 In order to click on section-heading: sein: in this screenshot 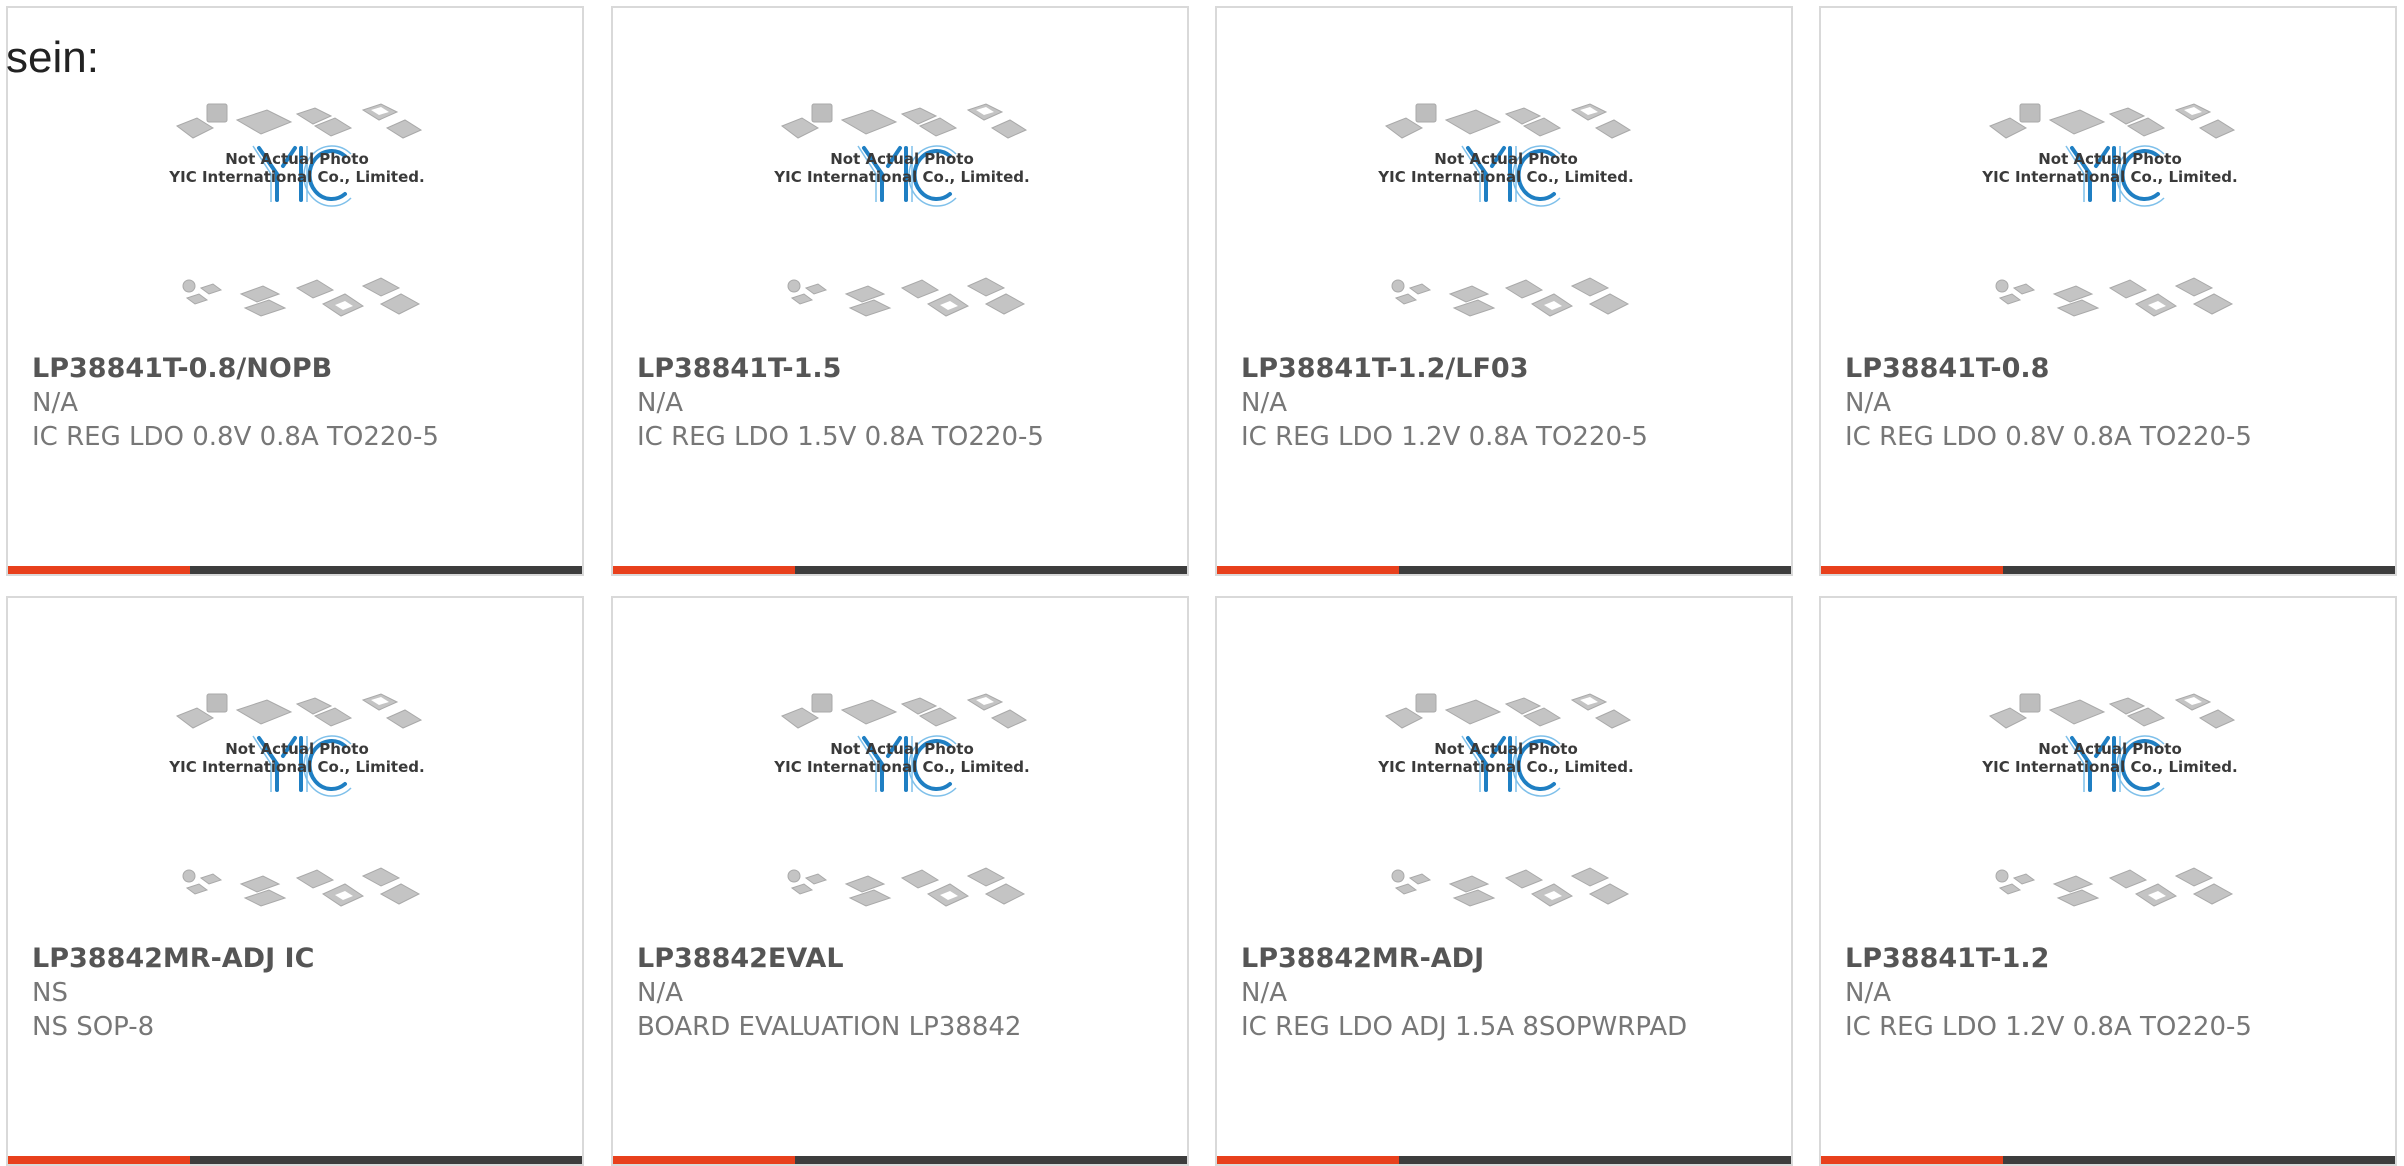, I will do `click(52, 57)`.